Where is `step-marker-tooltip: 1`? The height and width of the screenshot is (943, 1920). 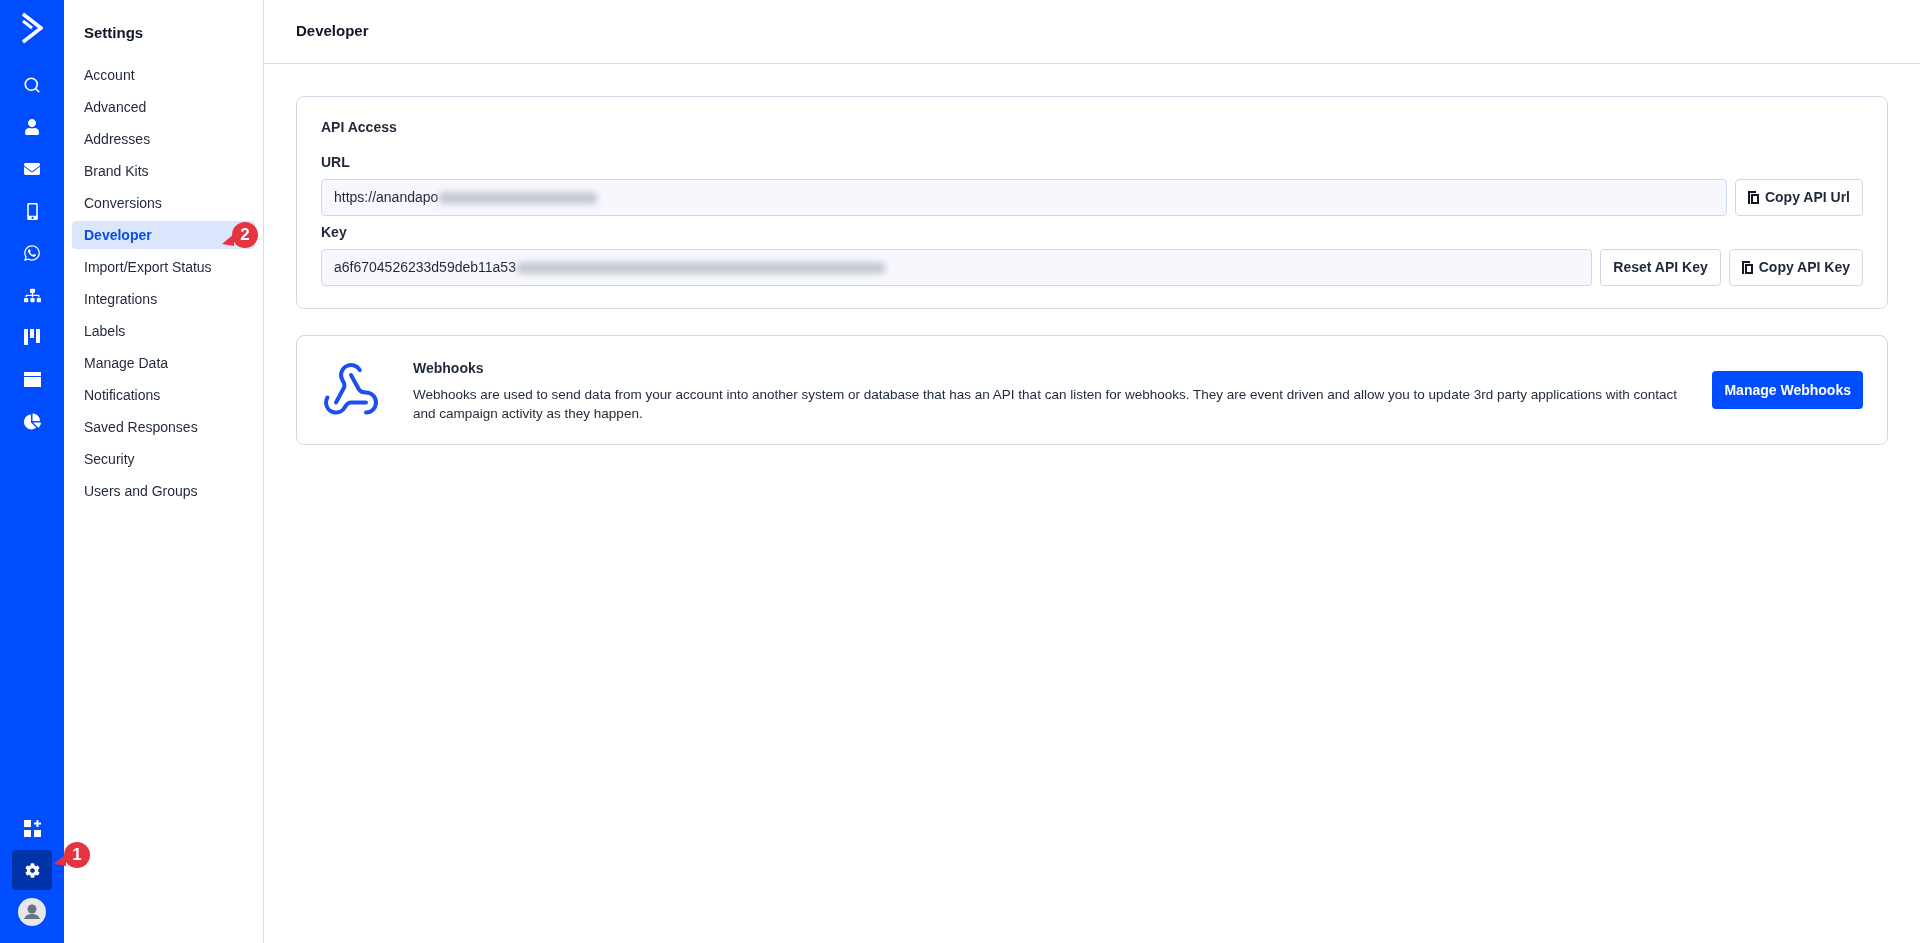
step-marker-tooltip: 1 is located at coordinates (72, 855).